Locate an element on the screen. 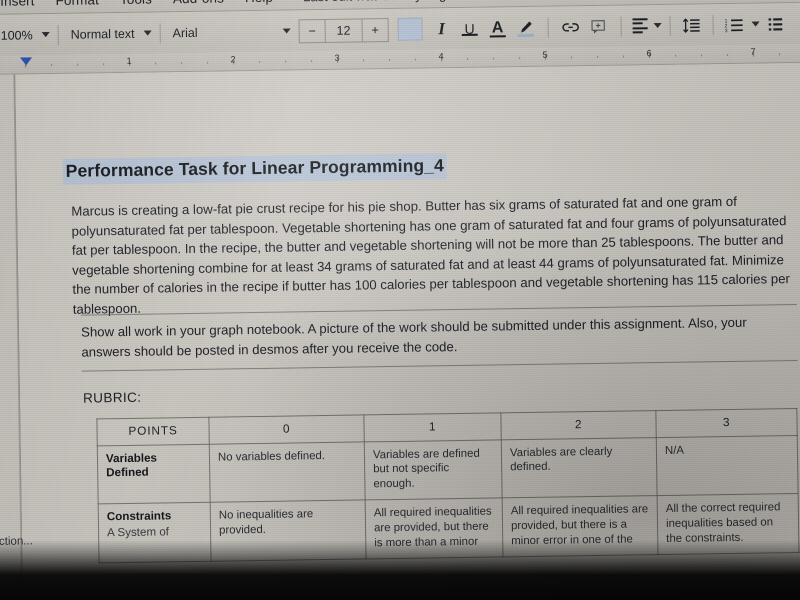  underline-button: U is located at coordinates (469, 28).